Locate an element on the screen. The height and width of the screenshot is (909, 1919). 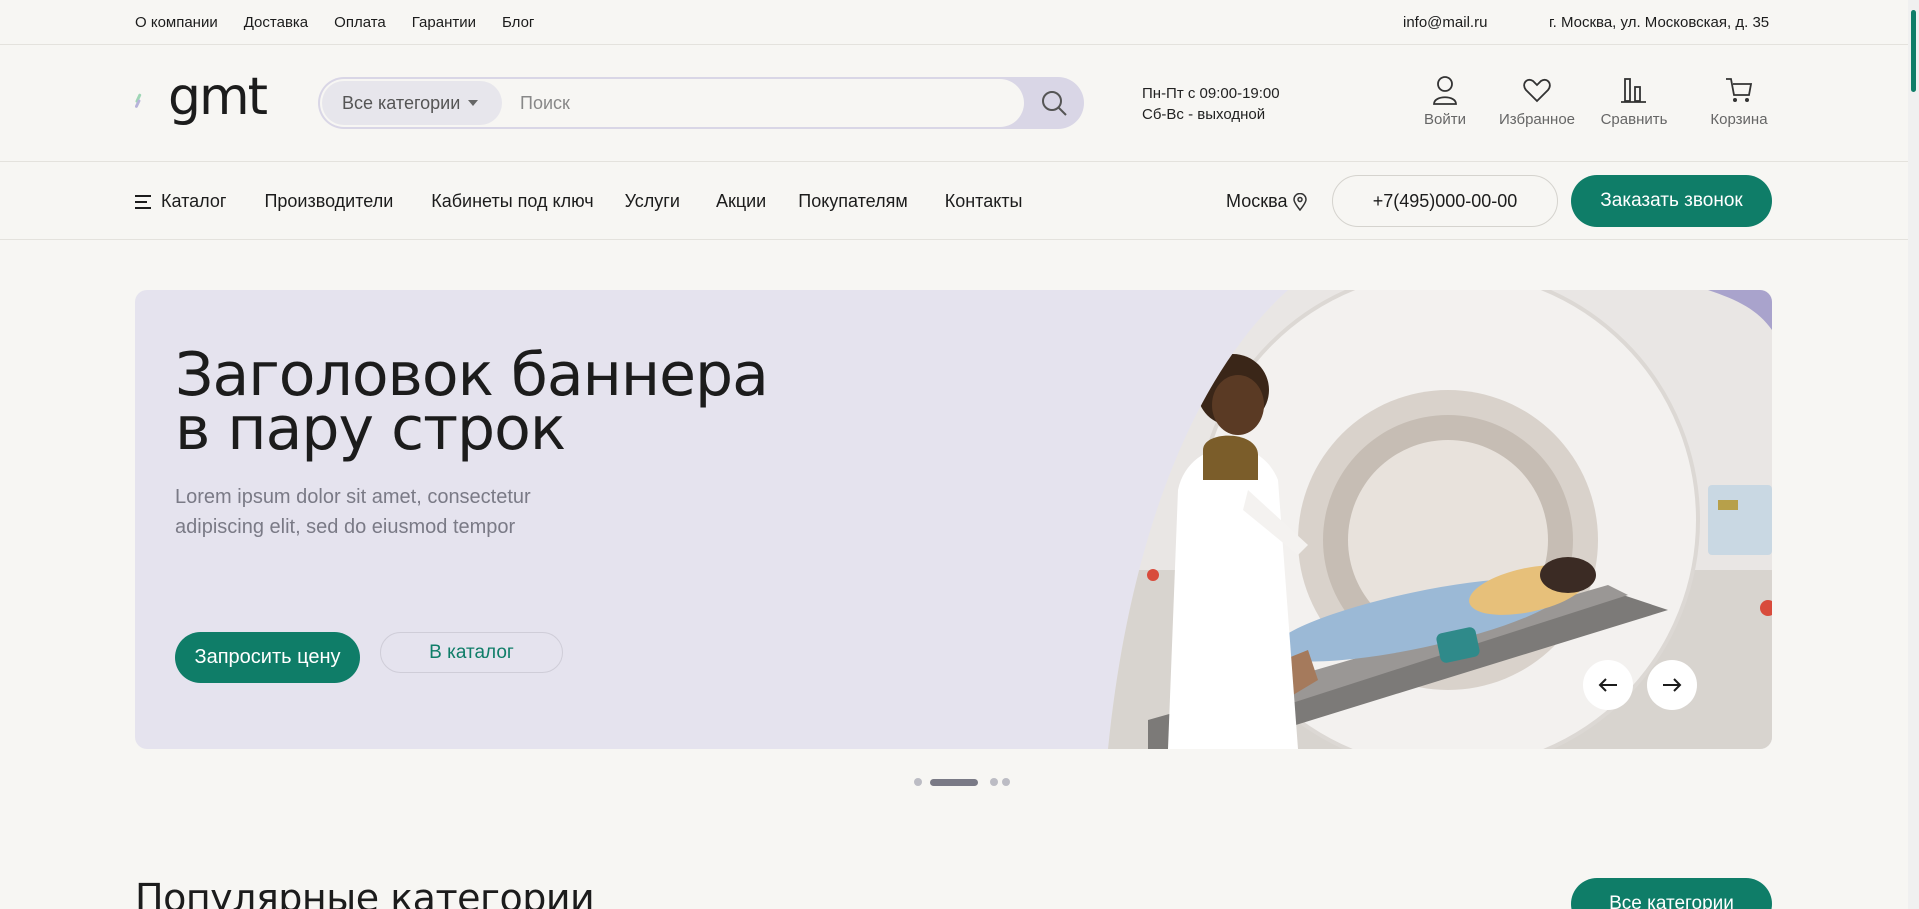
to-catalog-button: В каталог is located at coordinates (471, 652).